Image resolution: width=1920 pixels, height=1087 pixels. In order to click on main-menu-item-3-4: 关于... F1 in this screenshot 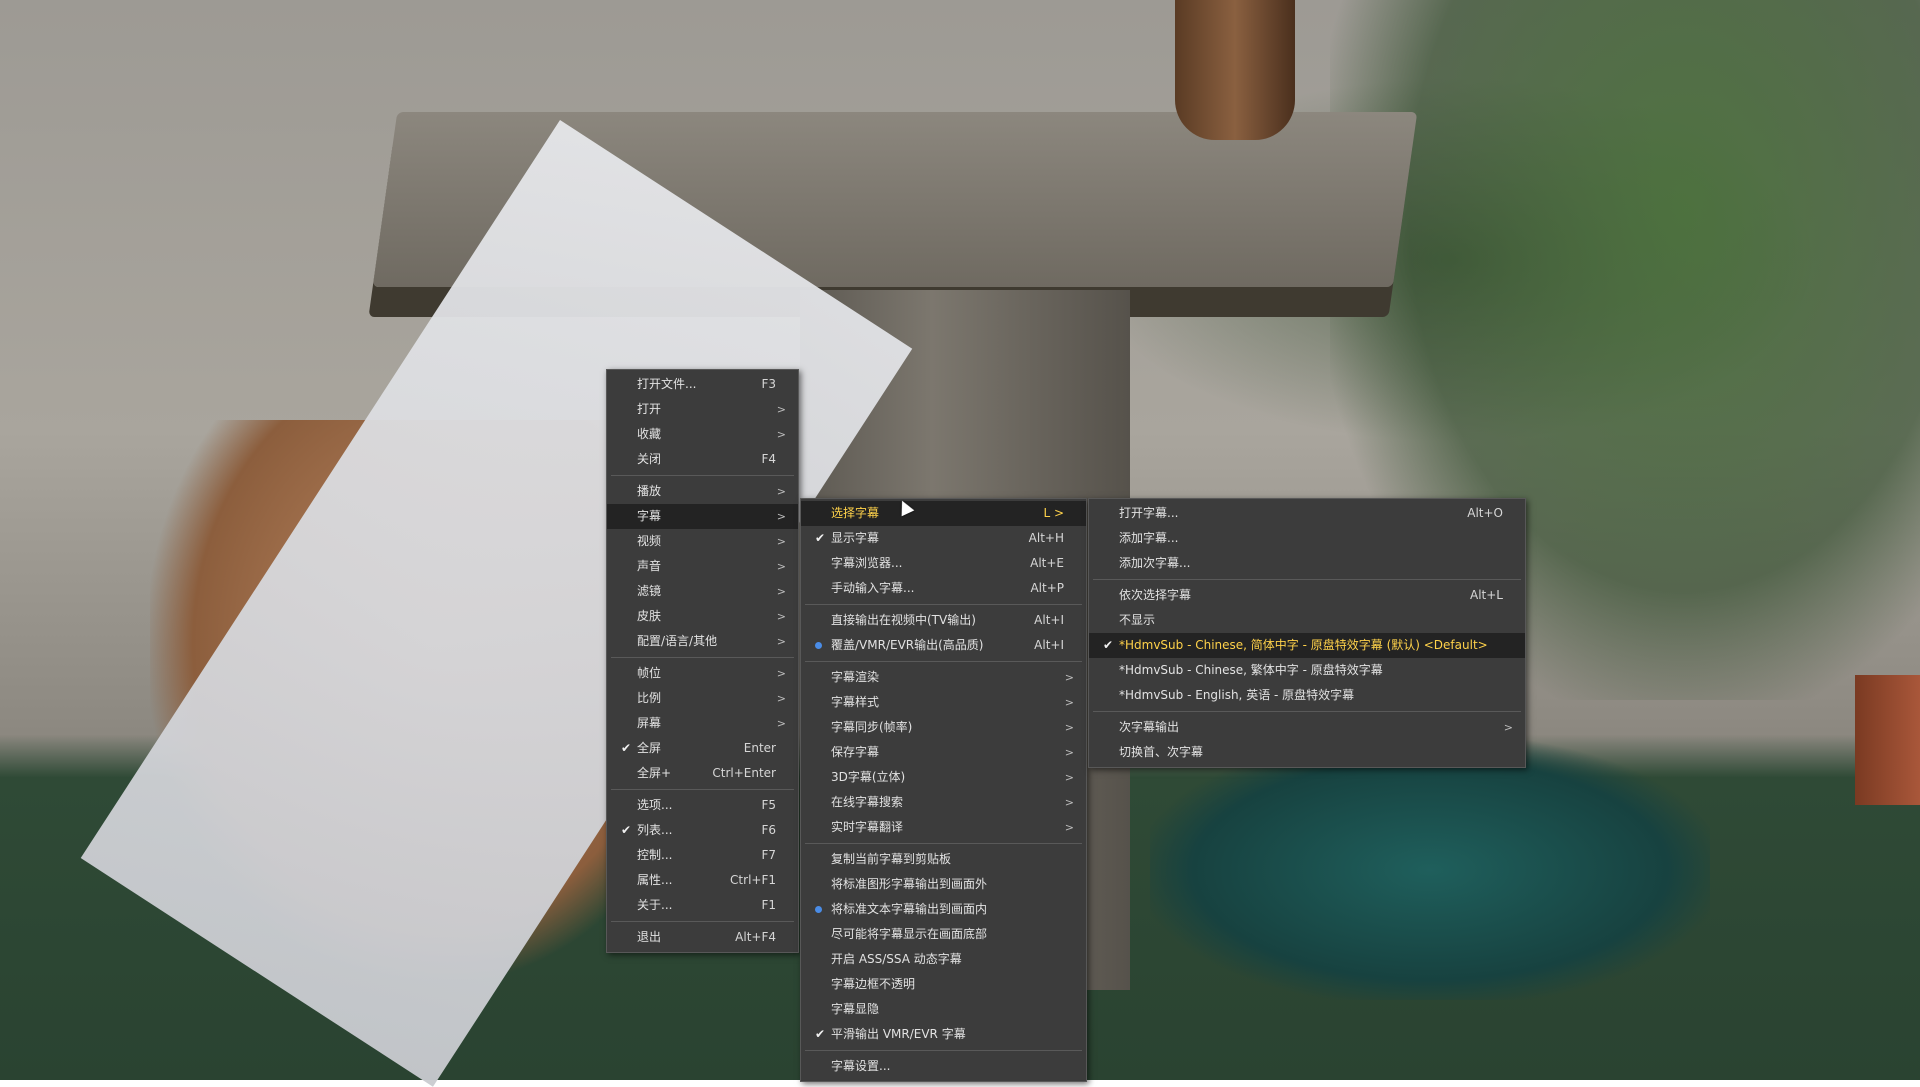, I will do `click(702, 905)`.